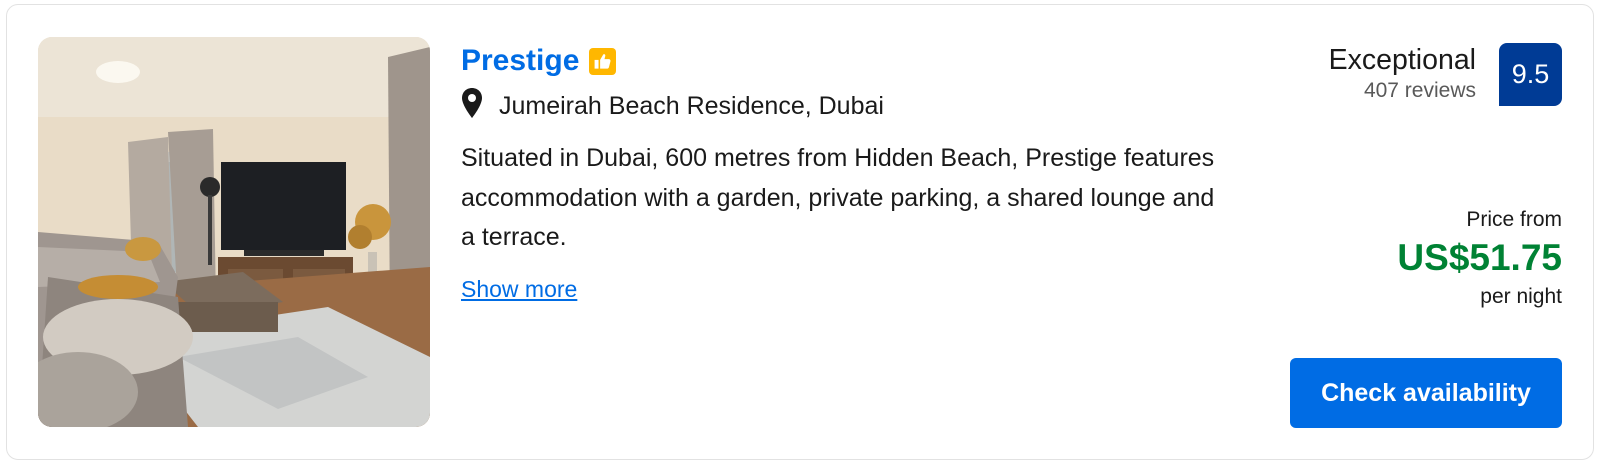 The height and width of the screenshot is (467, 1600). Describe the element at coordinates (1521, 296) in the screenshot. I see `price-unit: per night` at that location.